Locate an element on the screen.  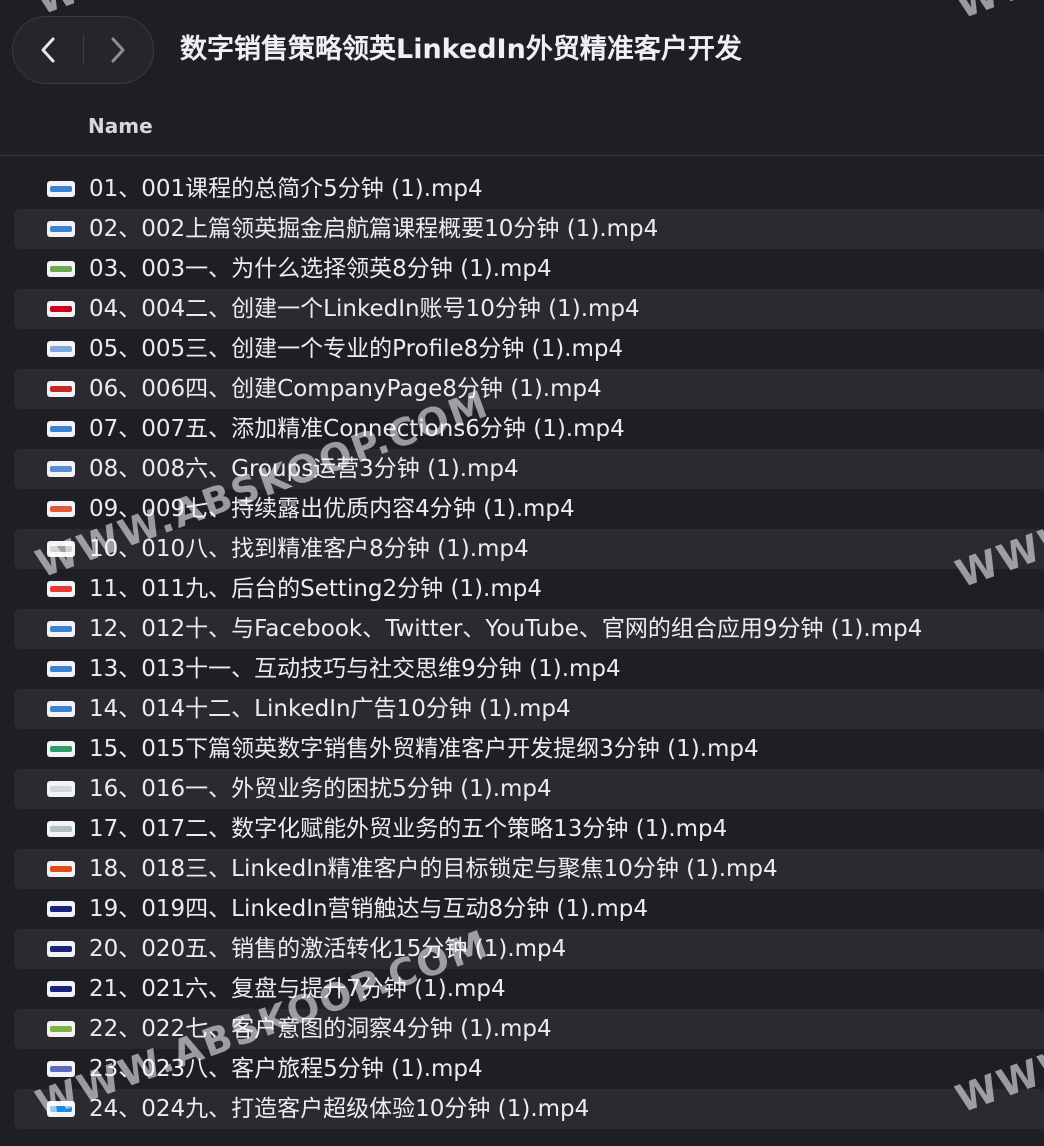
file-row: 10、010八、找到精准客户8分钟 (1).mp4 is located at coordinates (522, 549).